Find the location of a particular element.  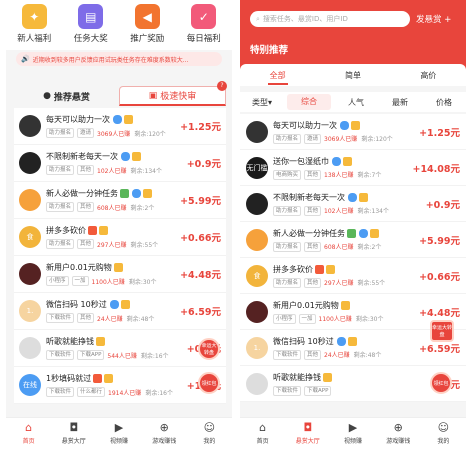

quick-entry-gift: ✦ 新人福利 is located at coordinates (34, 24).